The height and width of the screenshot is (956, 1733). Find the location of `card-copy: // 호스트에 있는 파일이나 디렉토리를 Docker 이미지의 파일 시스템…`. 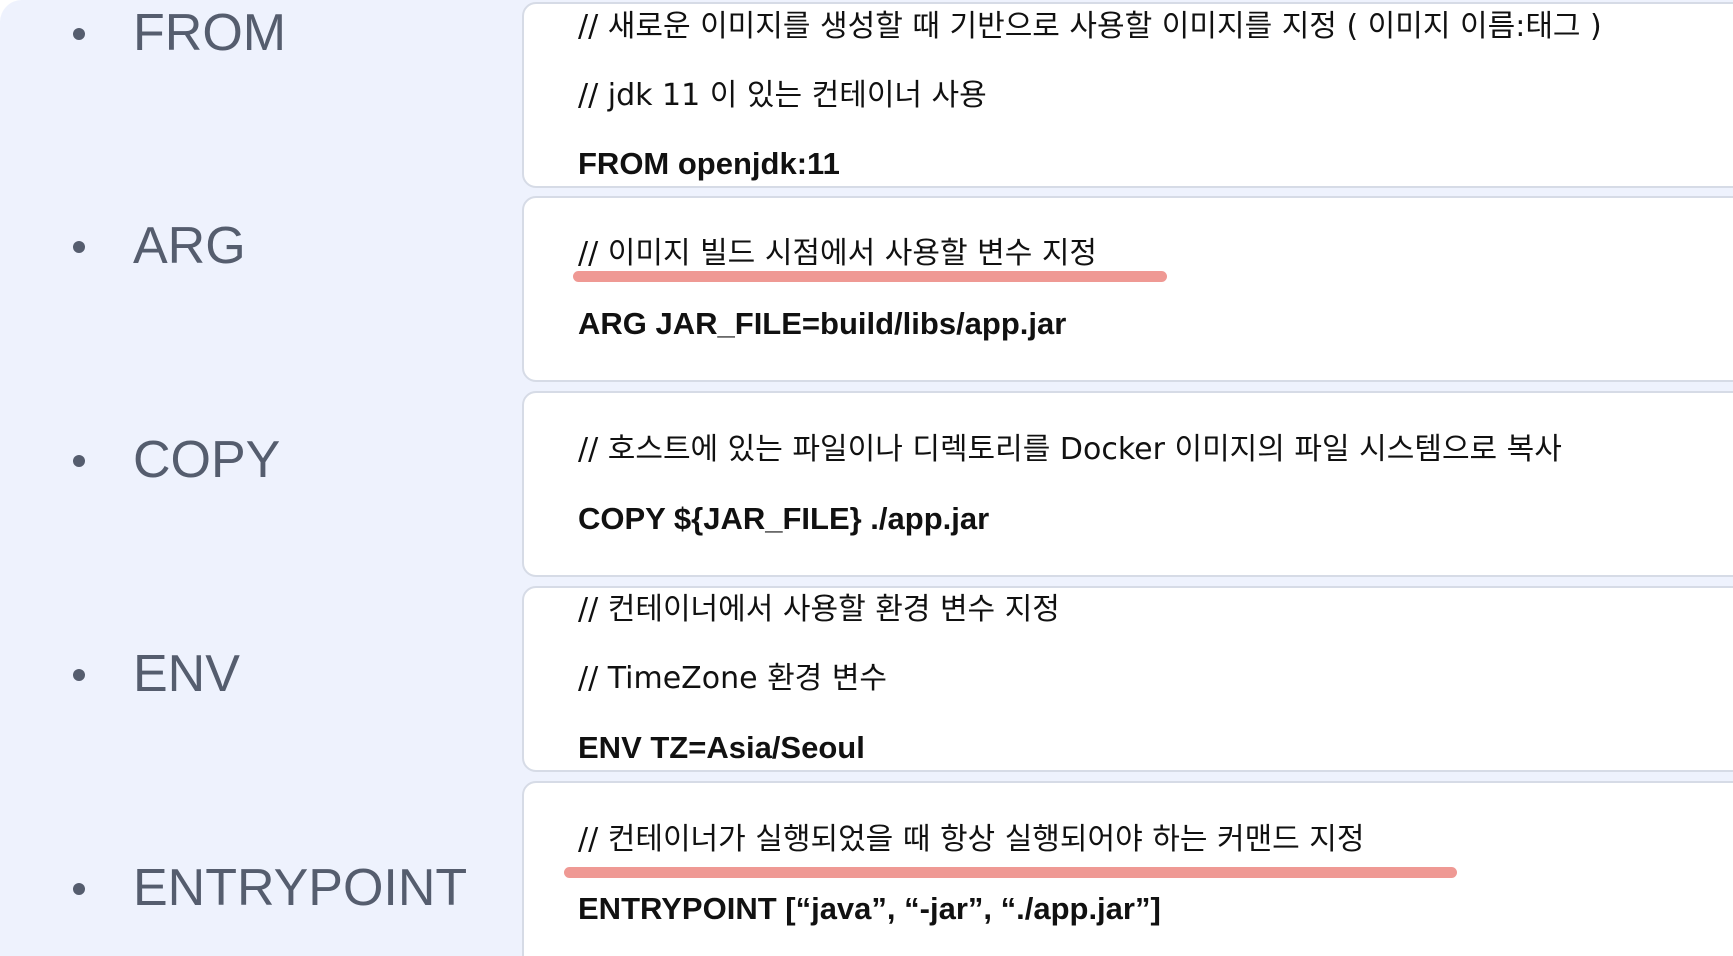

card-copy: // 호스트에 있는 파일이나 디렉토리를 Docker 이미지의 파일 시스템… is located at coordinates (1127, 484).